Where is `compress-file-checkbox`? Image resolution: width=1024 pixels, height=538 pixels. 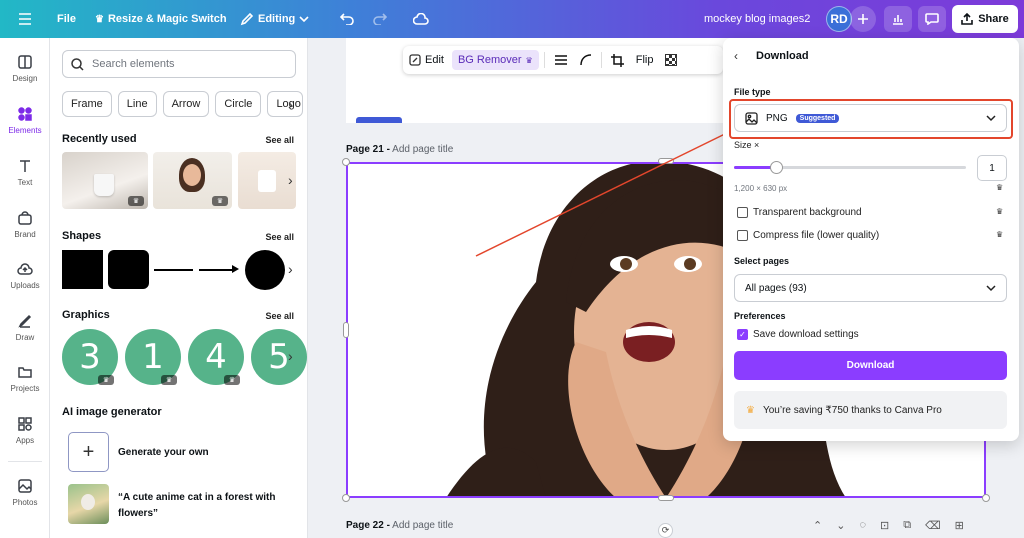 compress-file-checkbox is located at coordinates (742, 235).